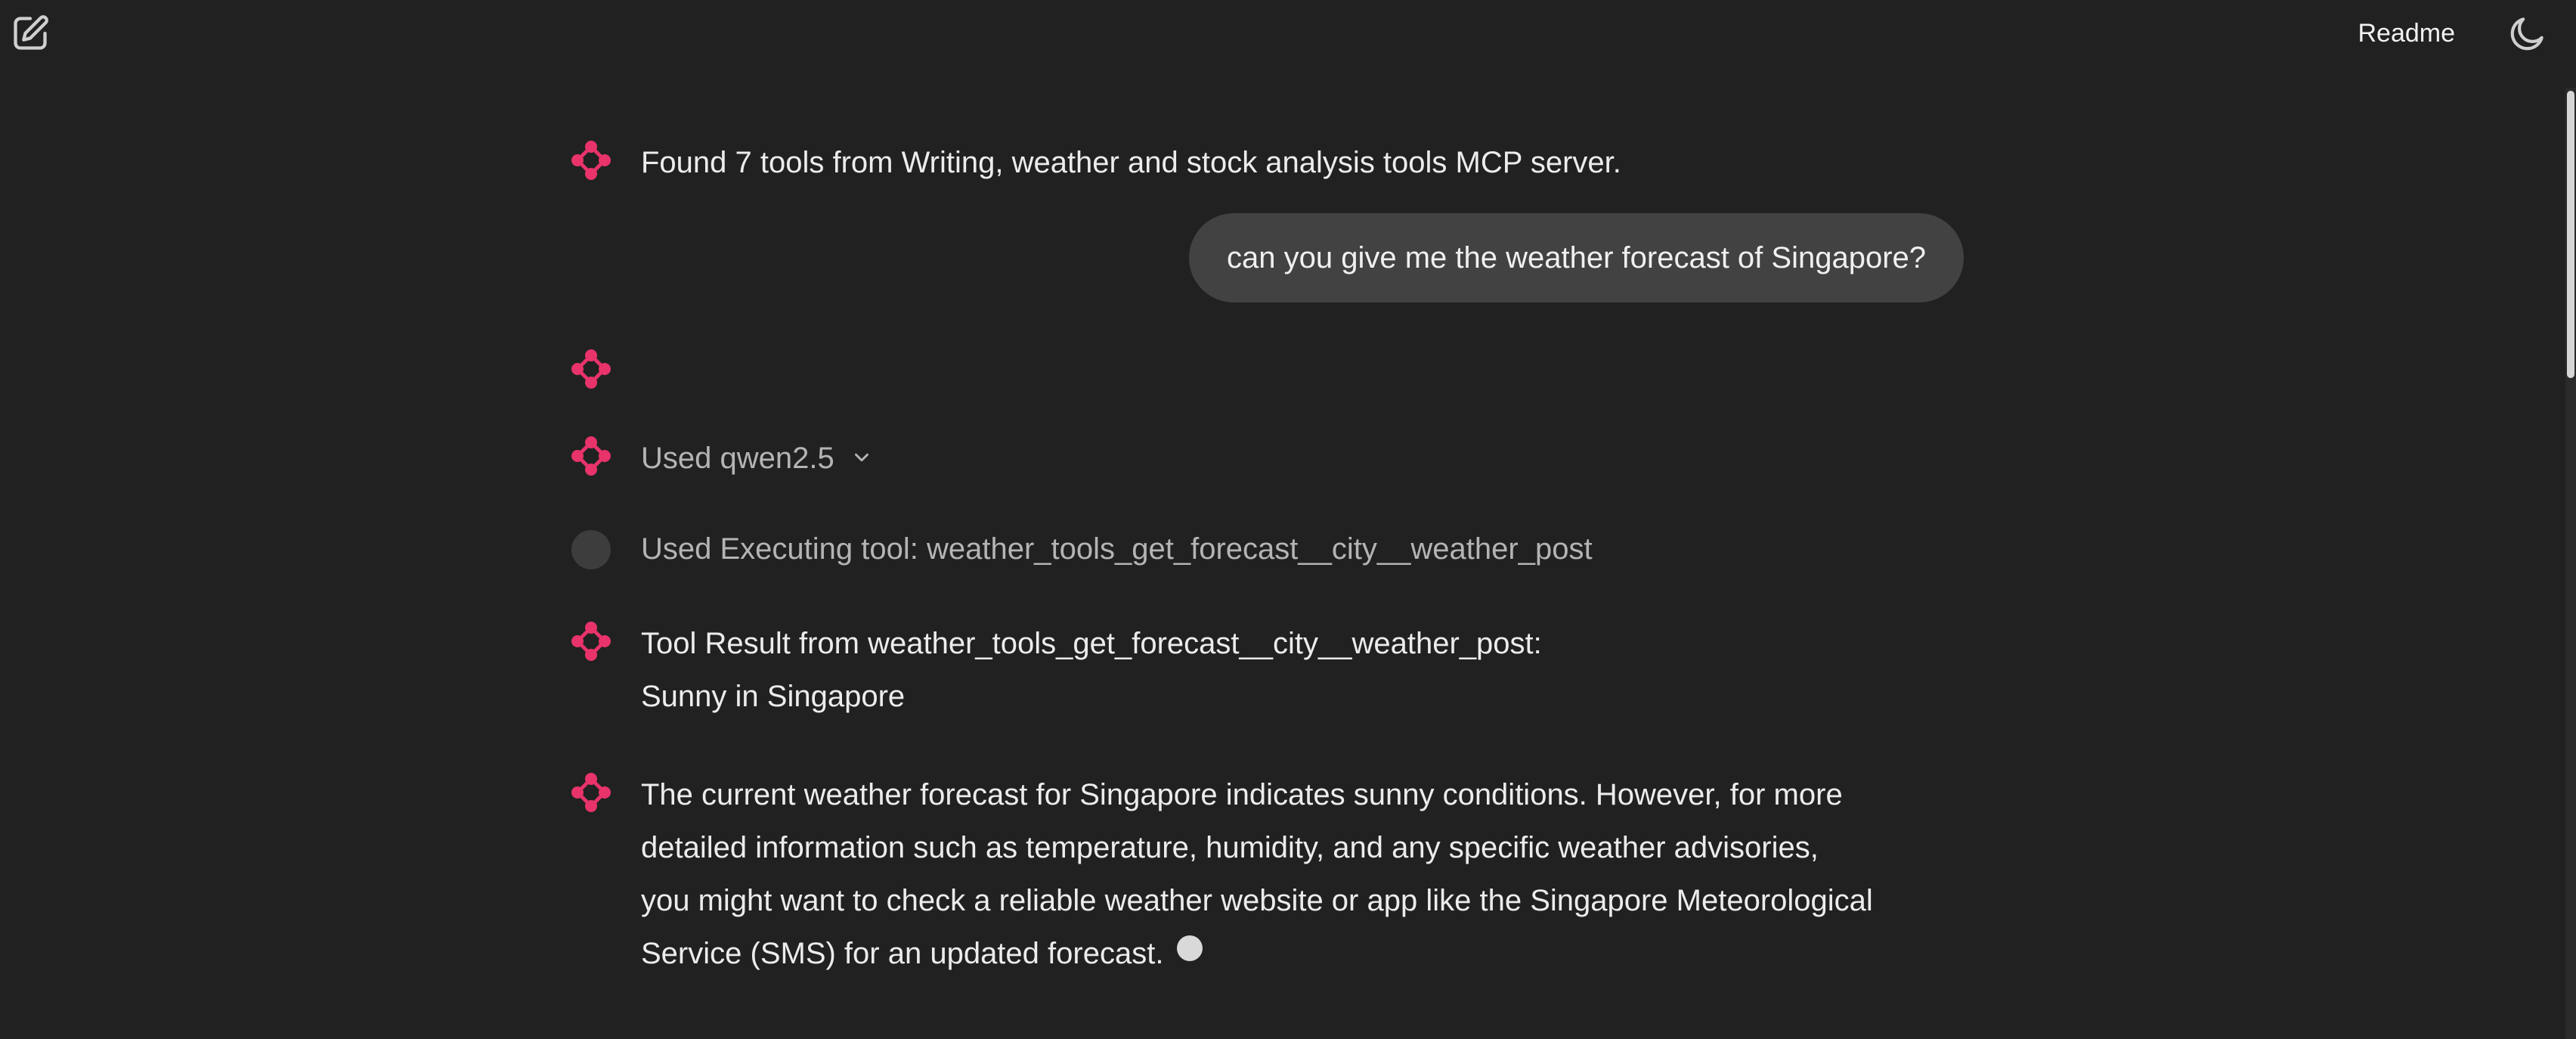 The height and width of the screenshot is (1039, 2576). I want to click on streaming-cursor, so click(1190, 949).